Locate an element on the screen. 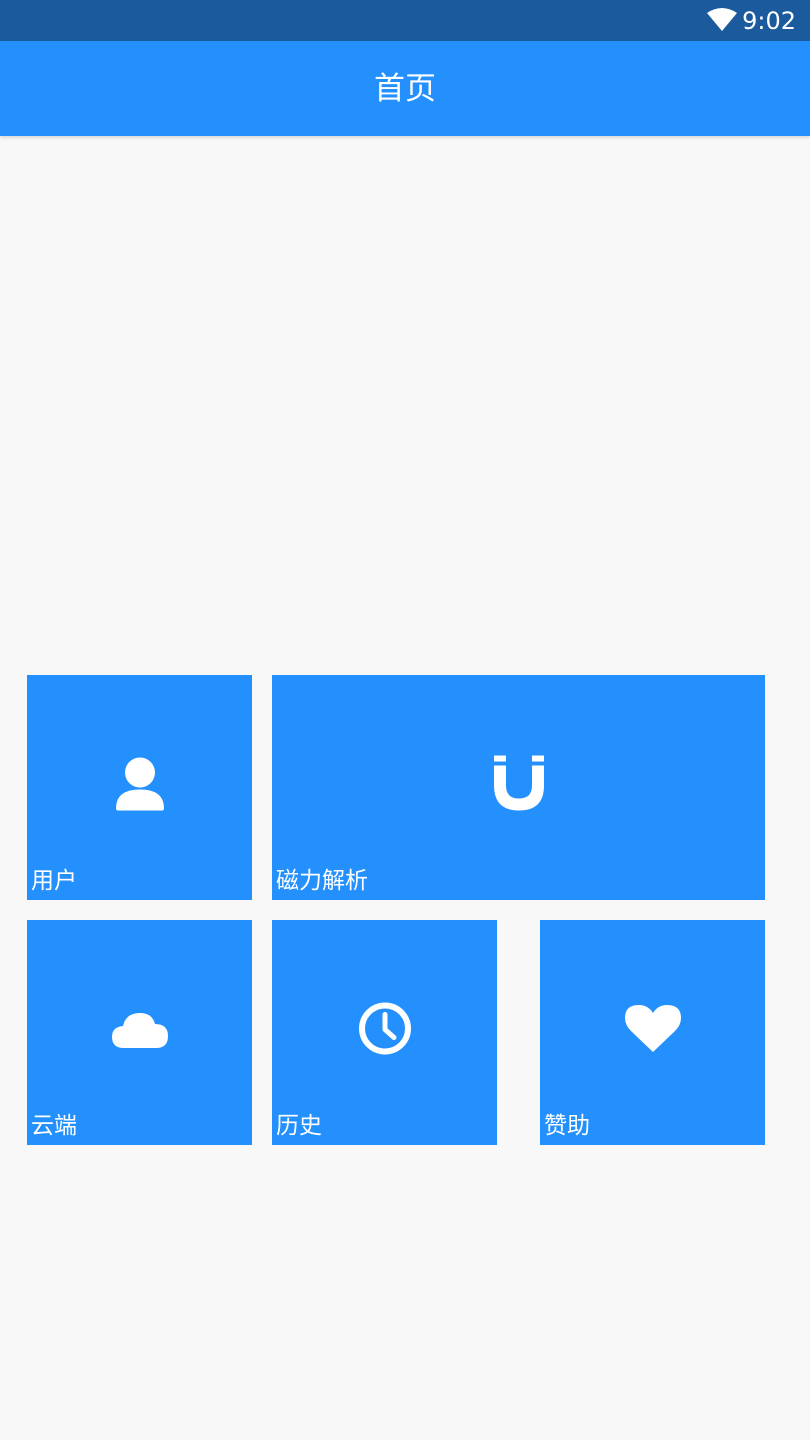 The image size is (810, 1440). user-tile: 用户 is located at coordinates (139, 787).